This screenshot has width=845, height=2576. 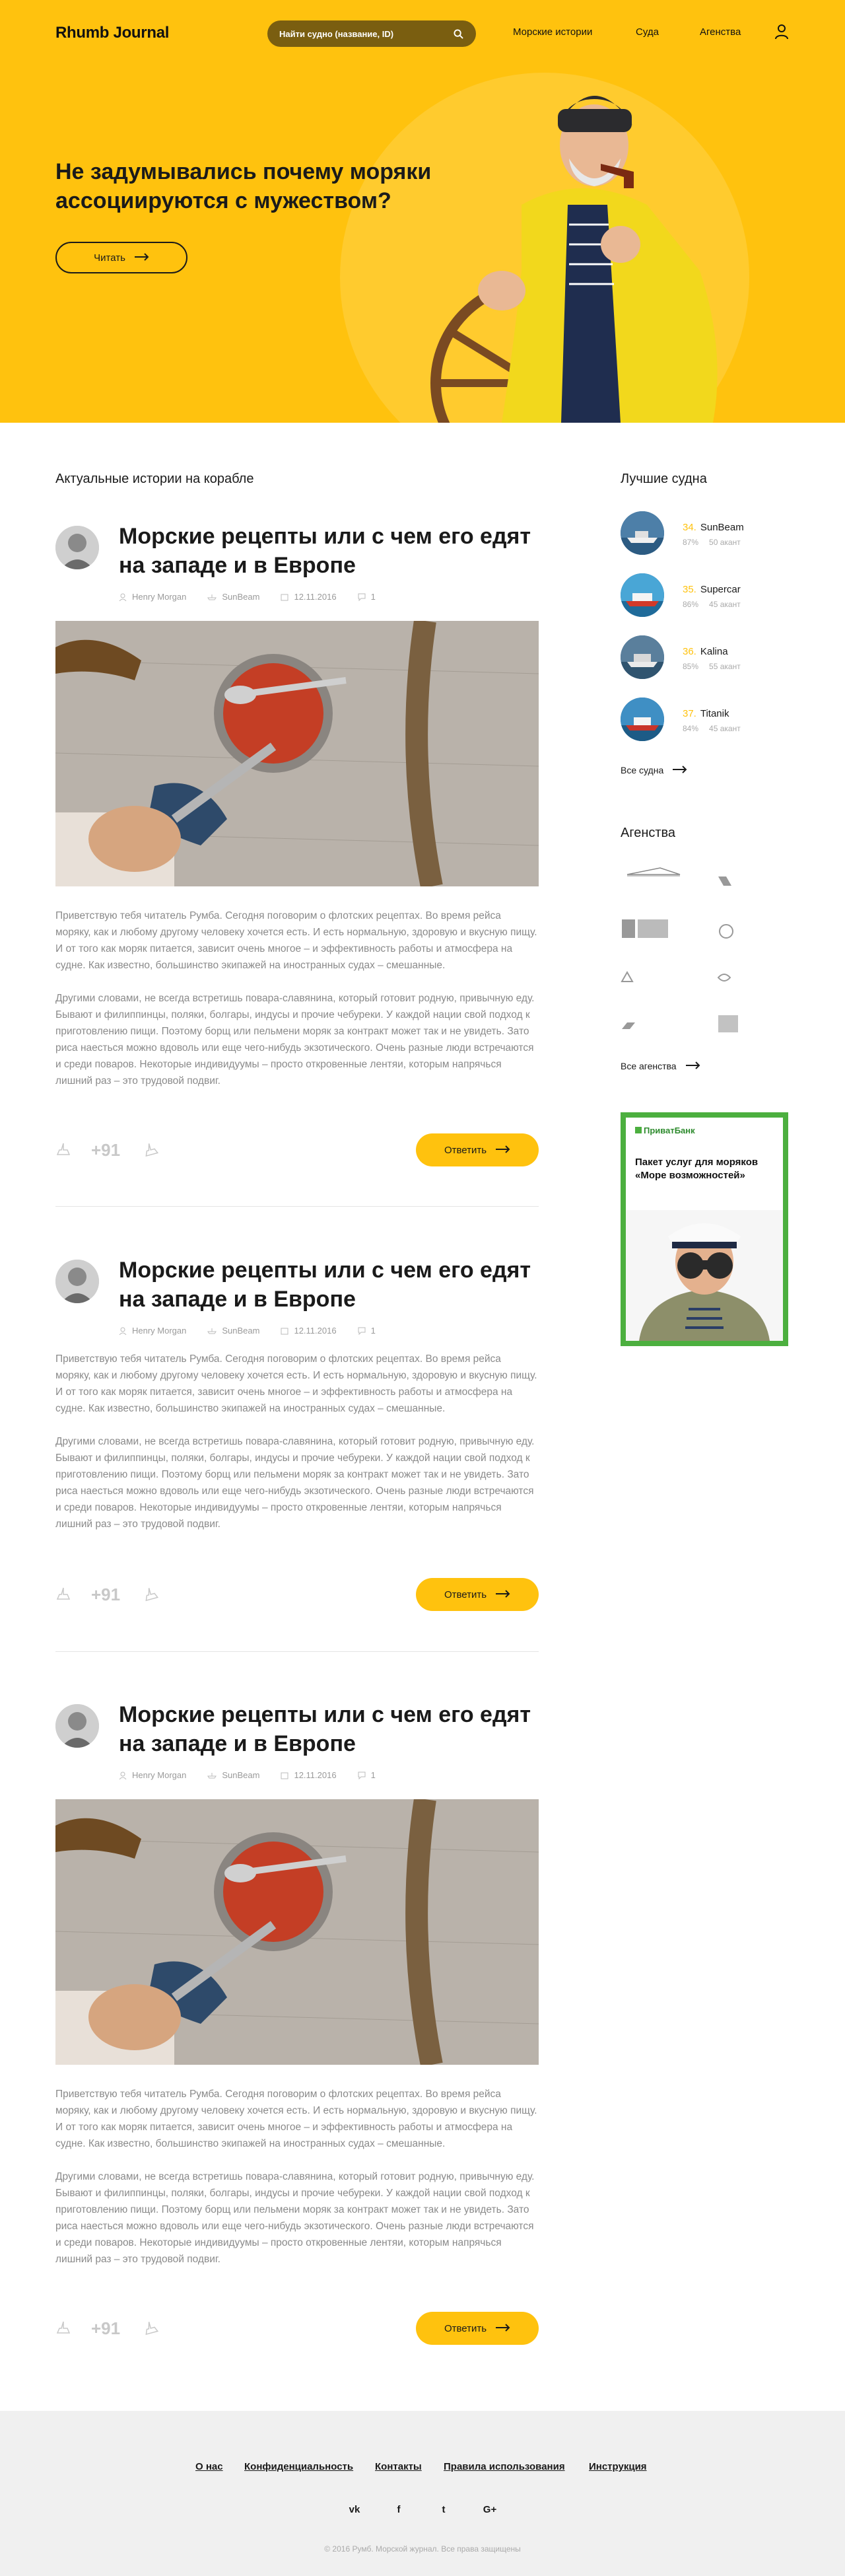 What do you see at coordinates (398, 2466) in the screenshot?
I see `footer-link-contacts: Контакты` at bounding box center [398, 2466].